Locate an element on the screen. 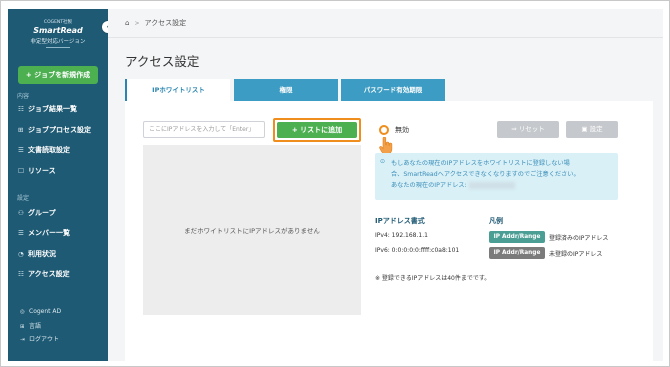  new-job-button: + ジョブを新規作成 is located at coordinates (58, 75).